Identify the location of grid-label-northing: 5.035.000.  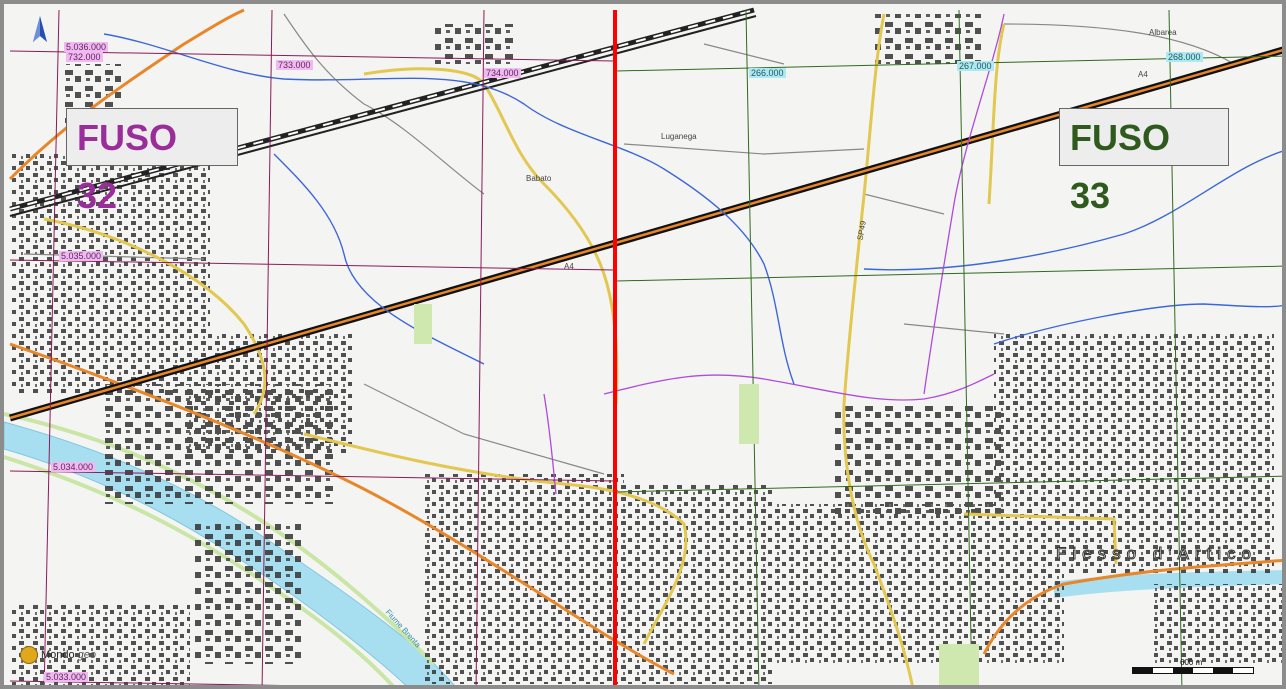
(81, 256).